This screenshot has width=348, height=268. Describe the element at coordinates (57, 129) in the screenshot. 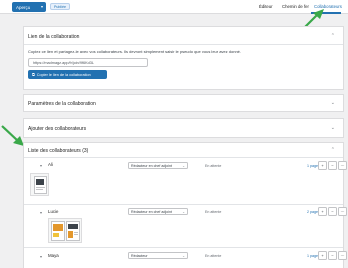

I see `add-panel-title: Ajouter des collaborateurs` at that location.